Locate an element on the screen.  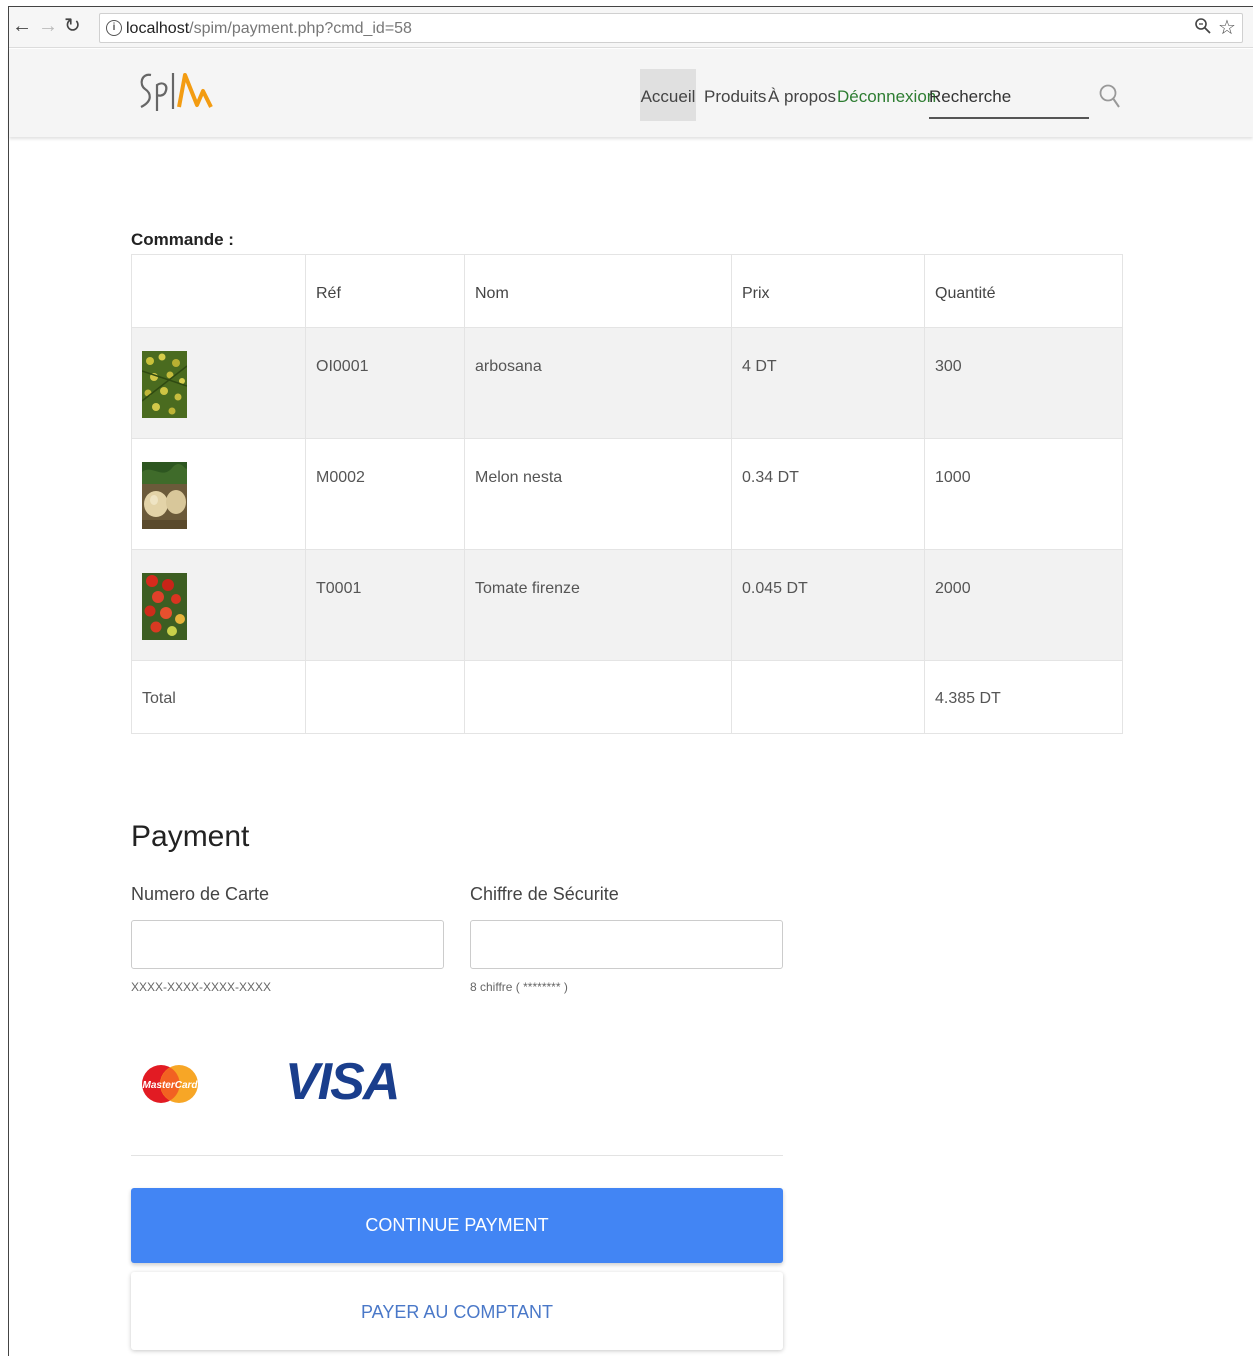
window-border is located at coordinates (630, 6).